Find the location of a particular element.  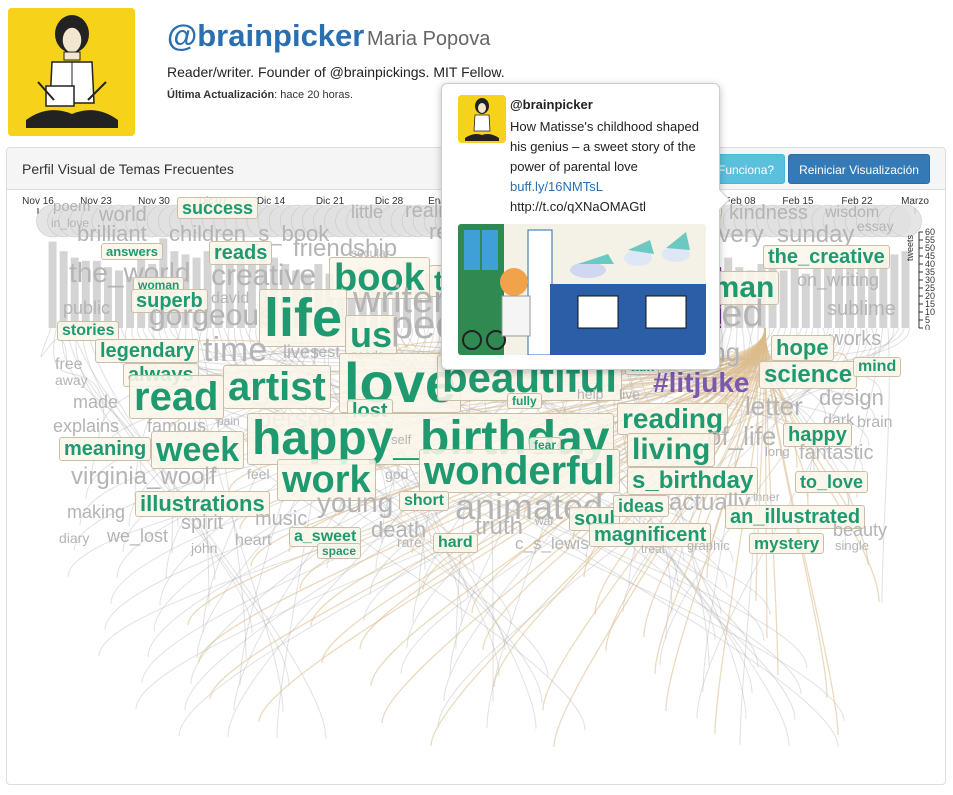

y-axis-label: tweets is located at coordinates (910, 247).